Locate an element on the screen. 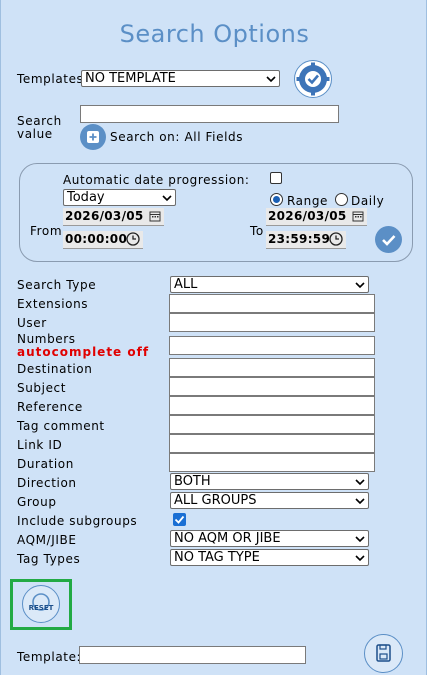 Image resolution: width=427 pixels, height=675 pixels. range-label: Range is located at coordinates (308, 201).